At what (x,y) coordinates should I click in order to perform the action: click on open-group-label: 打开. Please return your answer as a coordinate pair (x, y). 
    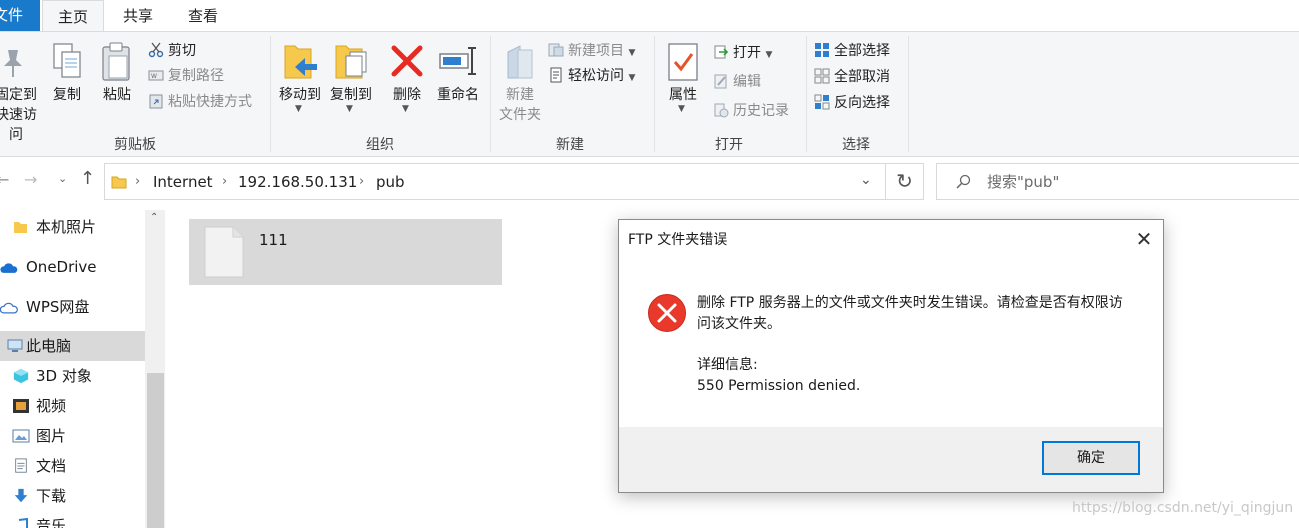
    Looking at the image, I should click on (729, 145).